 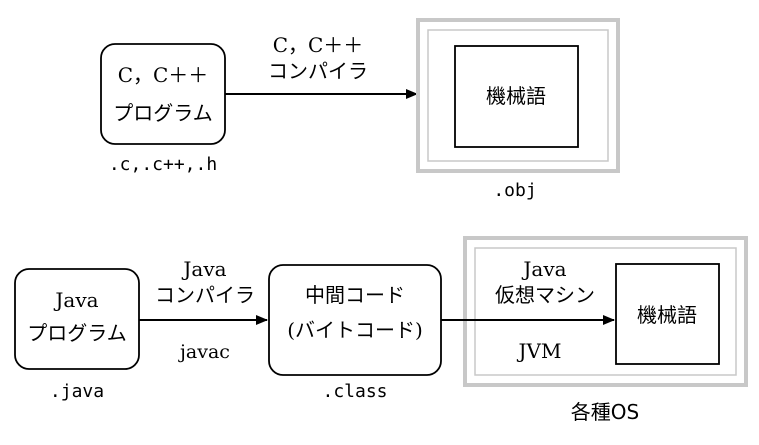 What do you see at coordinates (318, 71) in the screenshot?
I see `c-compiler-label-line2: コンパイラ` at bounding box center [318, 71].